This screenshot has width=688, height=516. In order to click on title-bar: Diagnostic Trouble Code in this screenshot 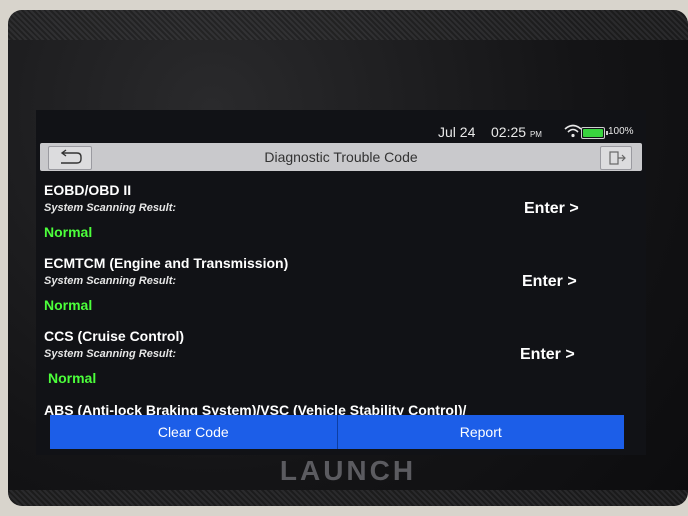, I will do `click(341, 157)`.